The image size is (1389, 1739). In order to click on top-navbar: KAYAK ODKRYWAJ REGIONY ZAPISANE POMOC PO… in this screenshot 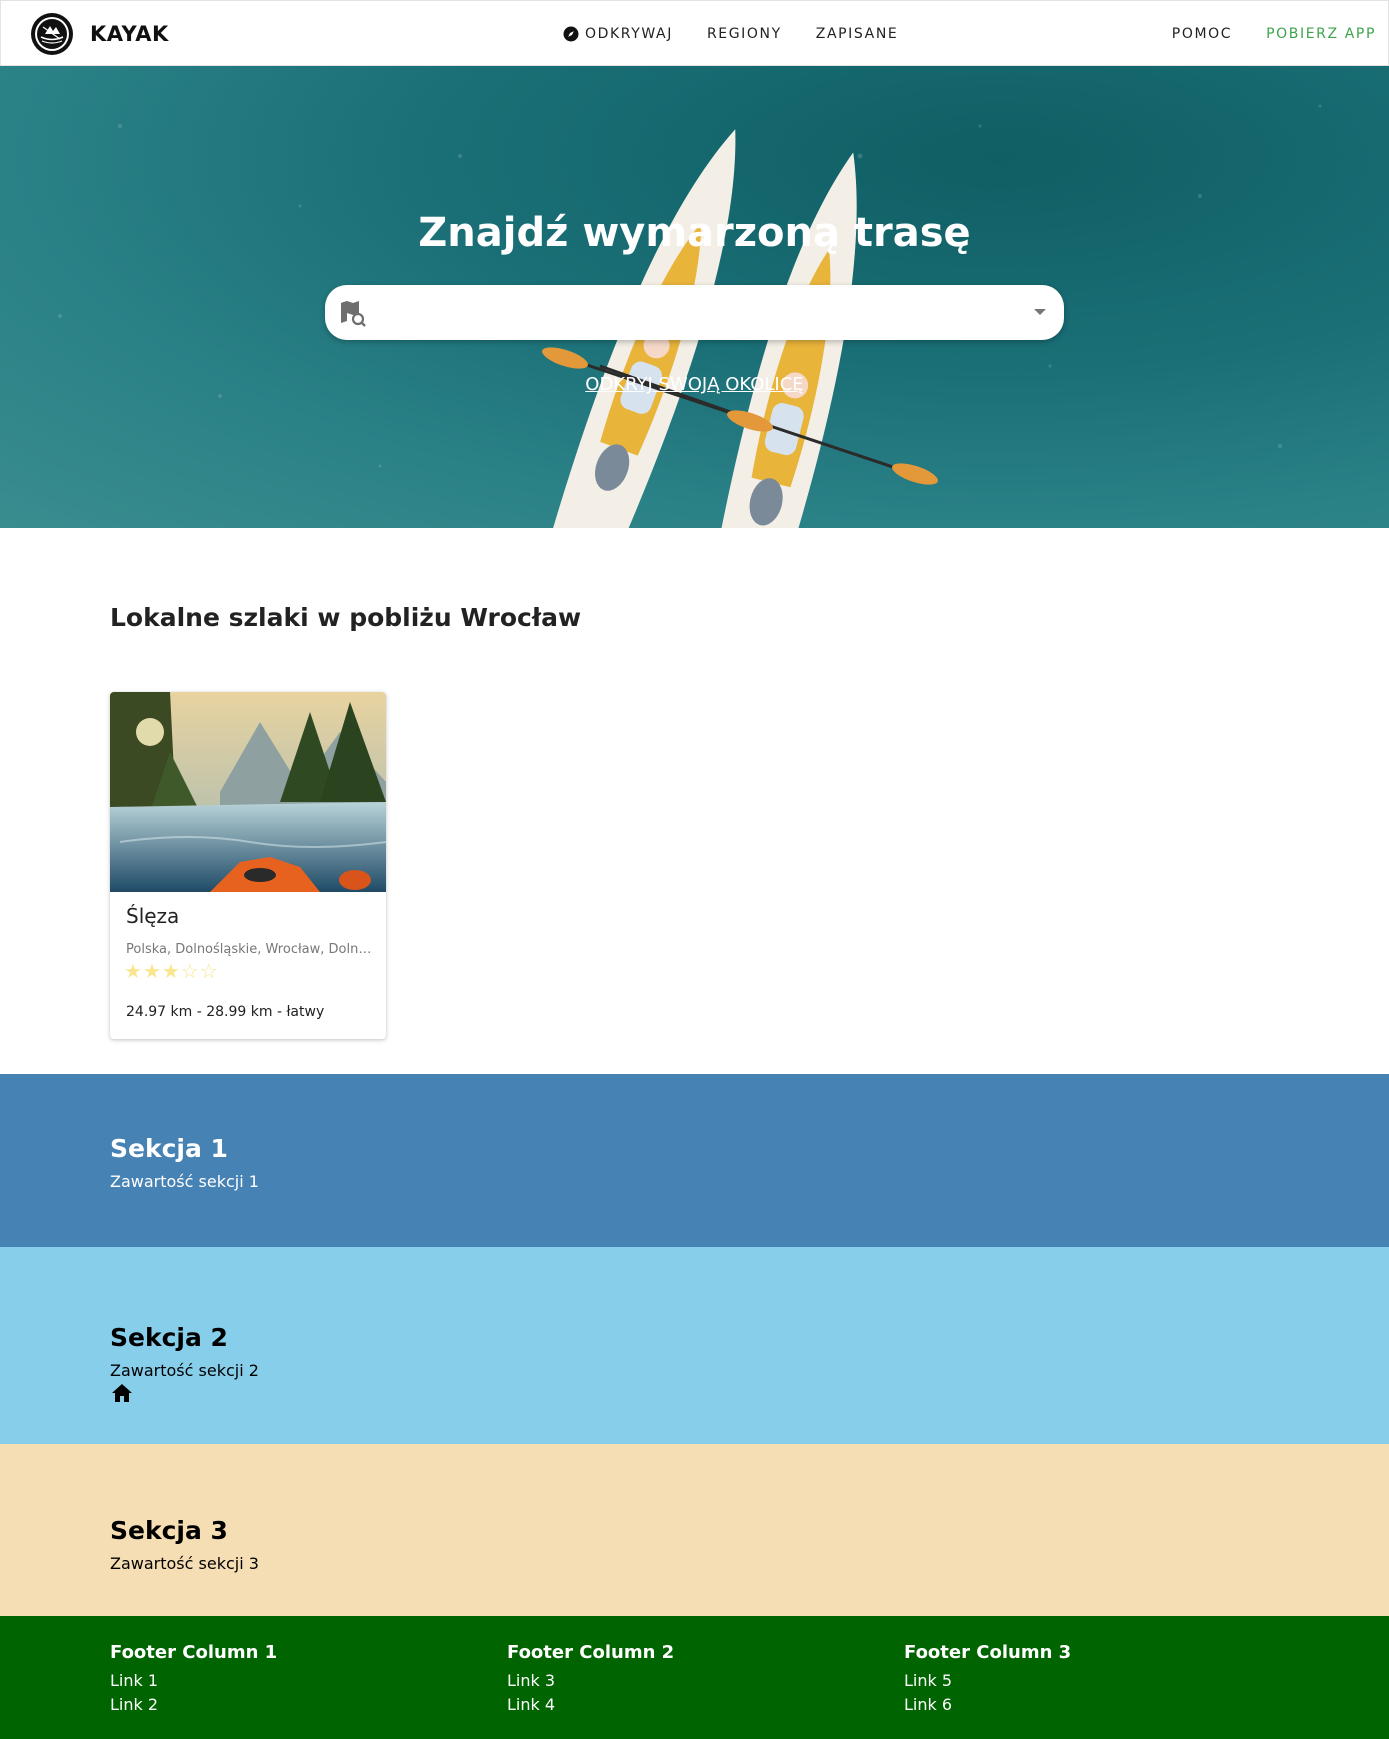, I will do `click(694, 33)`.